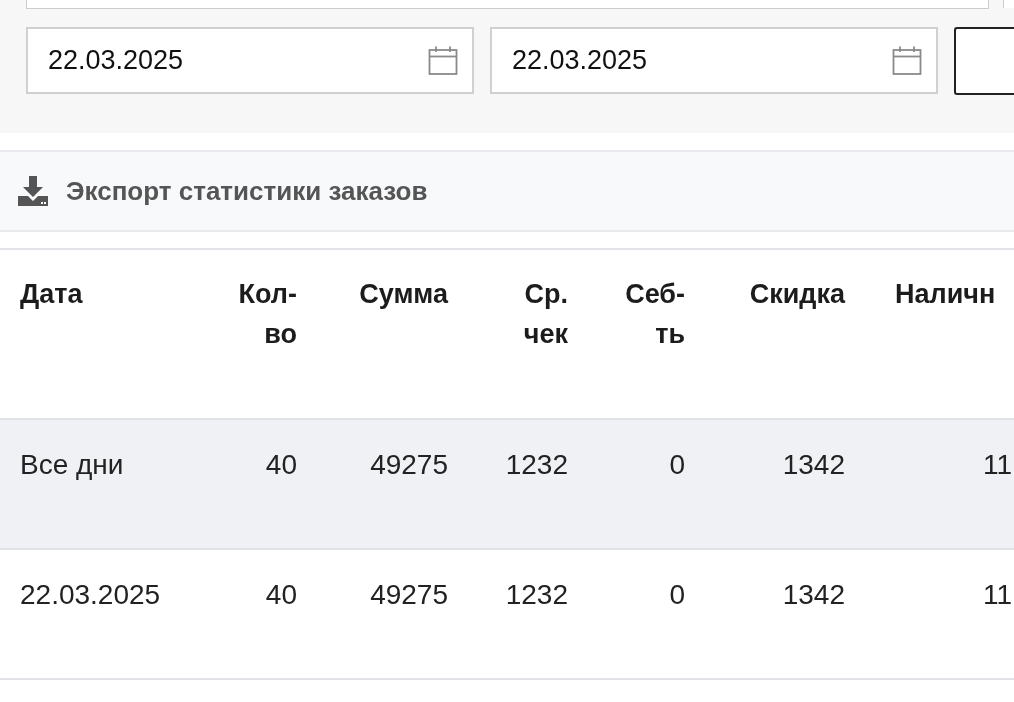  I want to click on table-cell-text: Все дни, so click(72, 465).